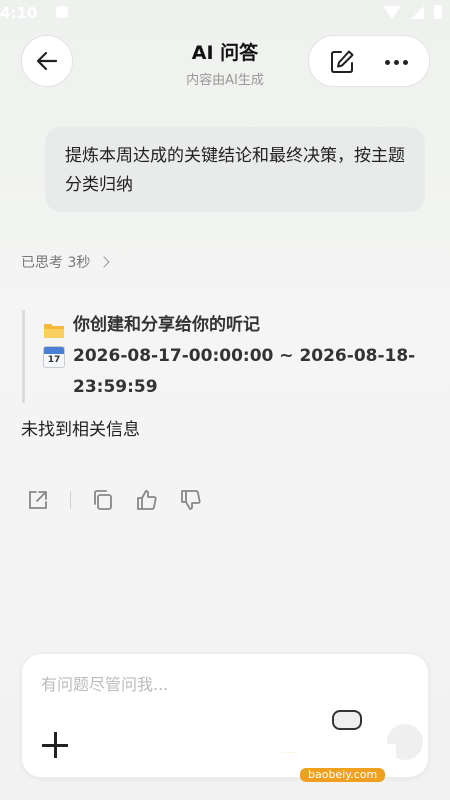  I want to click on back-button, so click(47, 61).